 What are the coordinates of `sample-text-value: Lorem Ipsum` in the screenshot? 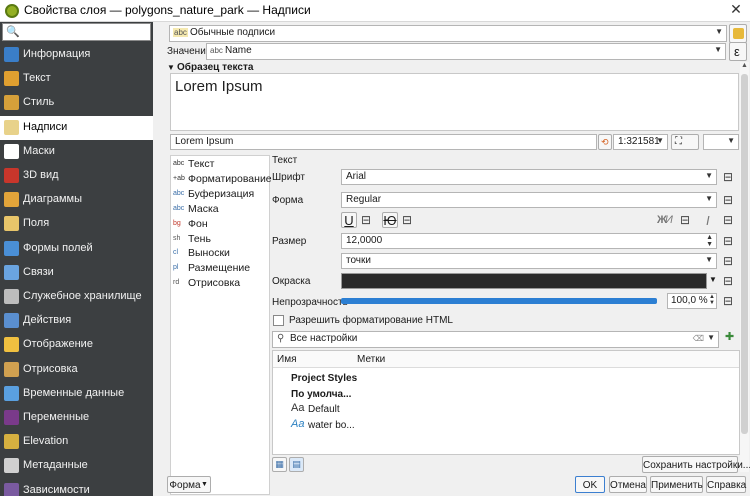 It's located at (204, 141).